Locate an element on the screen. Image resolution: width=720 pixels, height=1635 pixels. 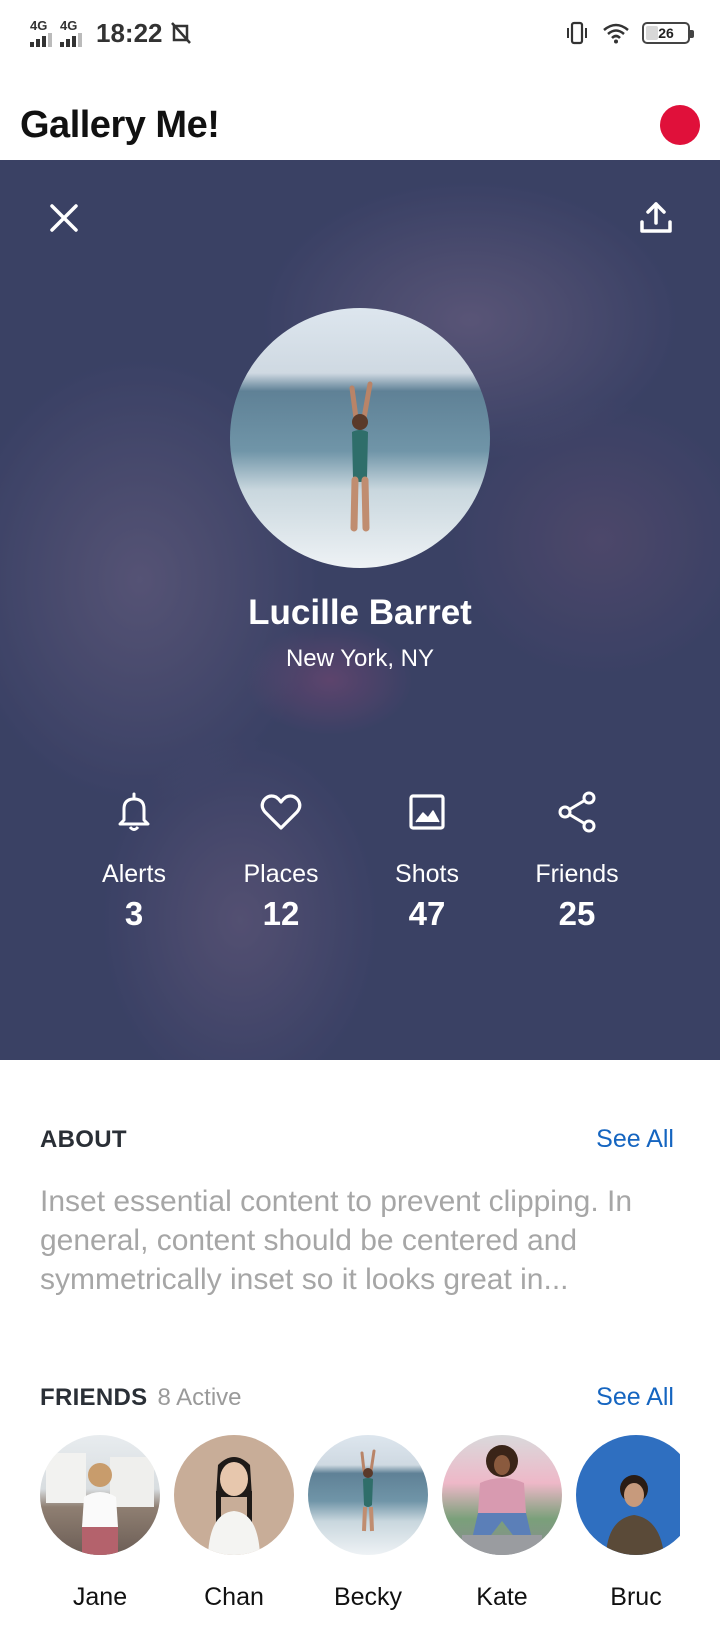
close-icon is located at coordinates (64, 218).